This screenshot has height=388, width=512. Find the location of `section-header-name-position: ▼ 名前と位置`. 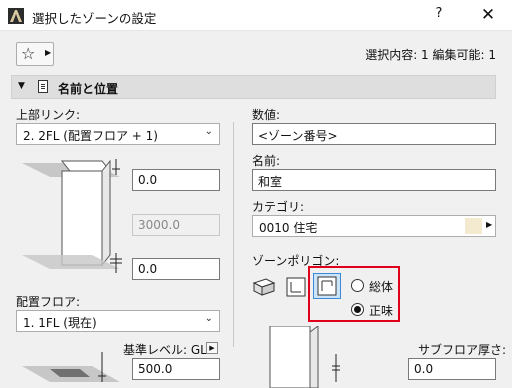

section-header-name-position: ▼ 名前と位置 is located at coordinates (253, 87).